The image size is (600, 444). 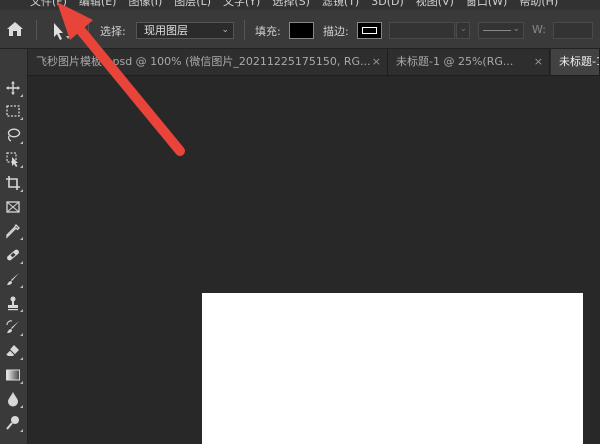 I want to click on home-icon, so click(x=15, y=29).